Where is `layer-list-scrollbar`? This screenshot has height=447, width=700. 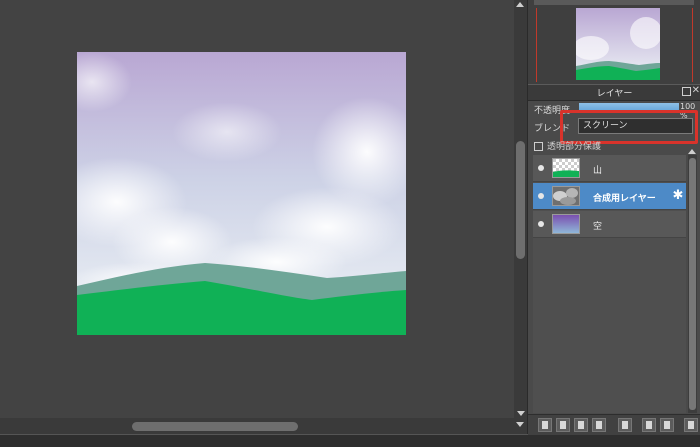
layer-list-scrollbar is located at coordinates (692, 281).